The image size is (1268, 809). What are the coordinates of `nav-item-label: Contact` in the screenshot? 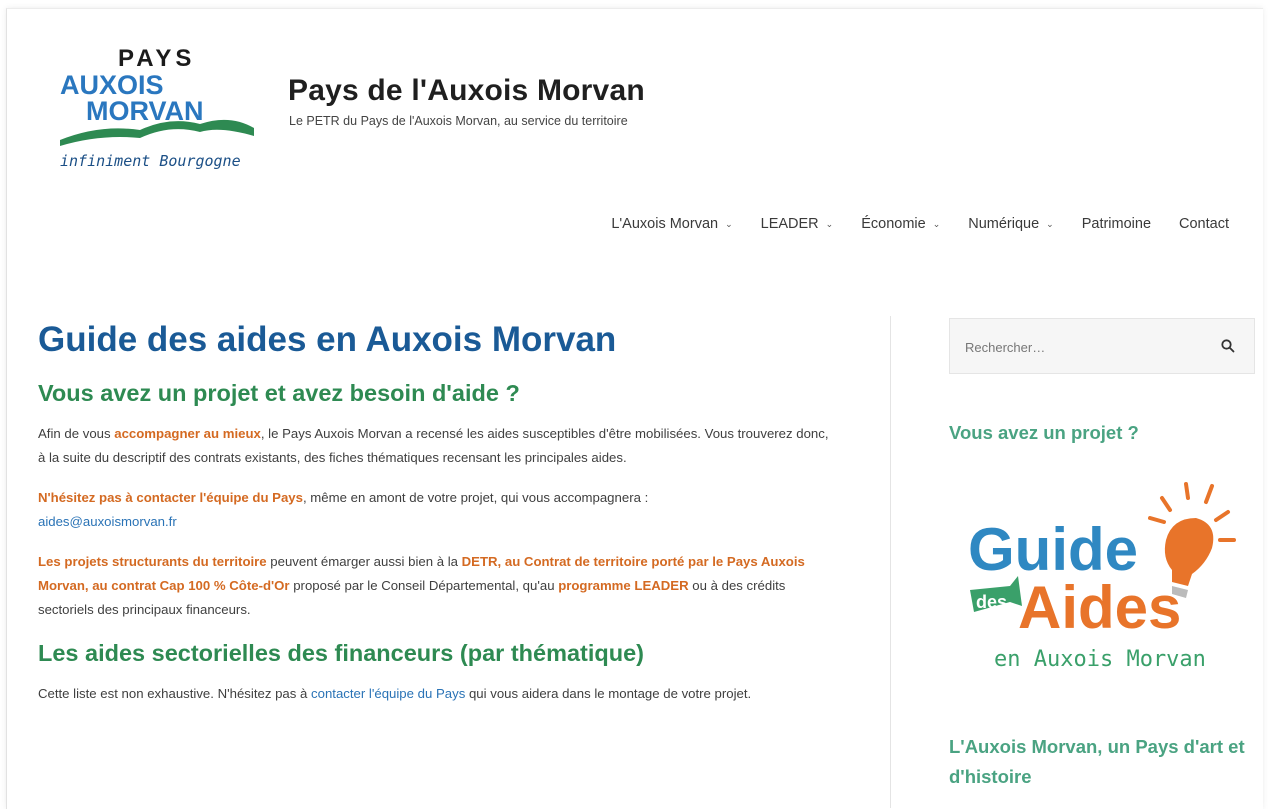 It's located at (1204, 224).